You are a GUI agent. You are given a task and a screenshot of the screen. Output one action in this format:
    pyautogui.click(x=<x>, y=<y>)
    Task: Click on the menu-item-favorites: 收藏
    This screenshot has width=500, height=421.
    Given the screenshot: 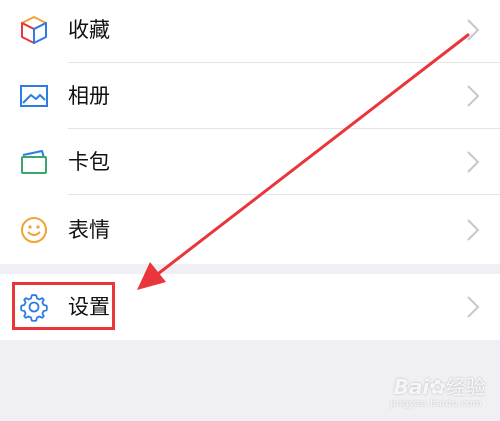 What is the action you would take?
    pyautogui.click(x=250, y=31)
    